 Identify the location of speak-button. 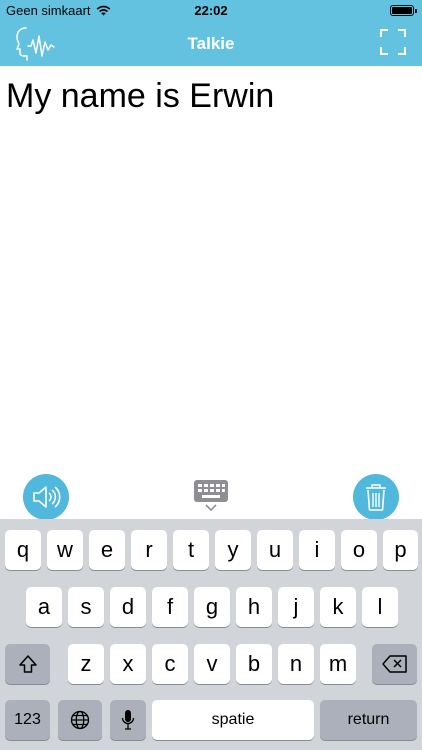
(46, 497).